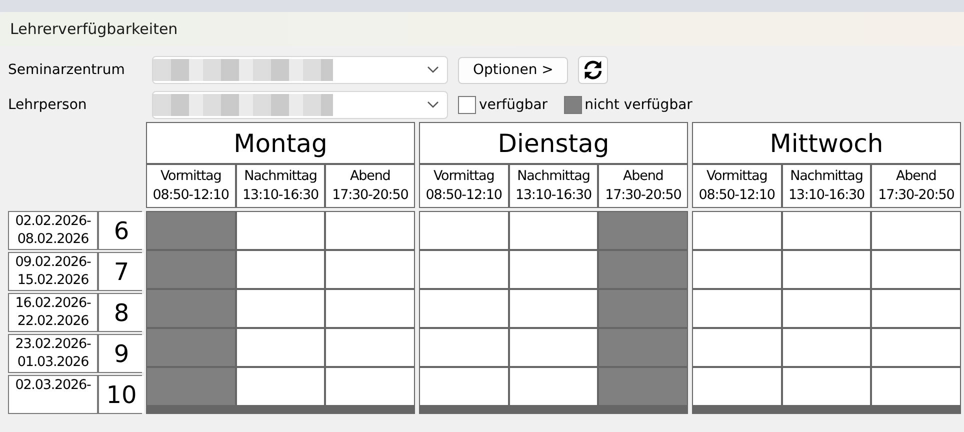 This screenshot has width=964, height=432. What do you see at coordinates (121, 271) in the screenshot?
I see `week-number: 7` at bounding box center [121, 271].